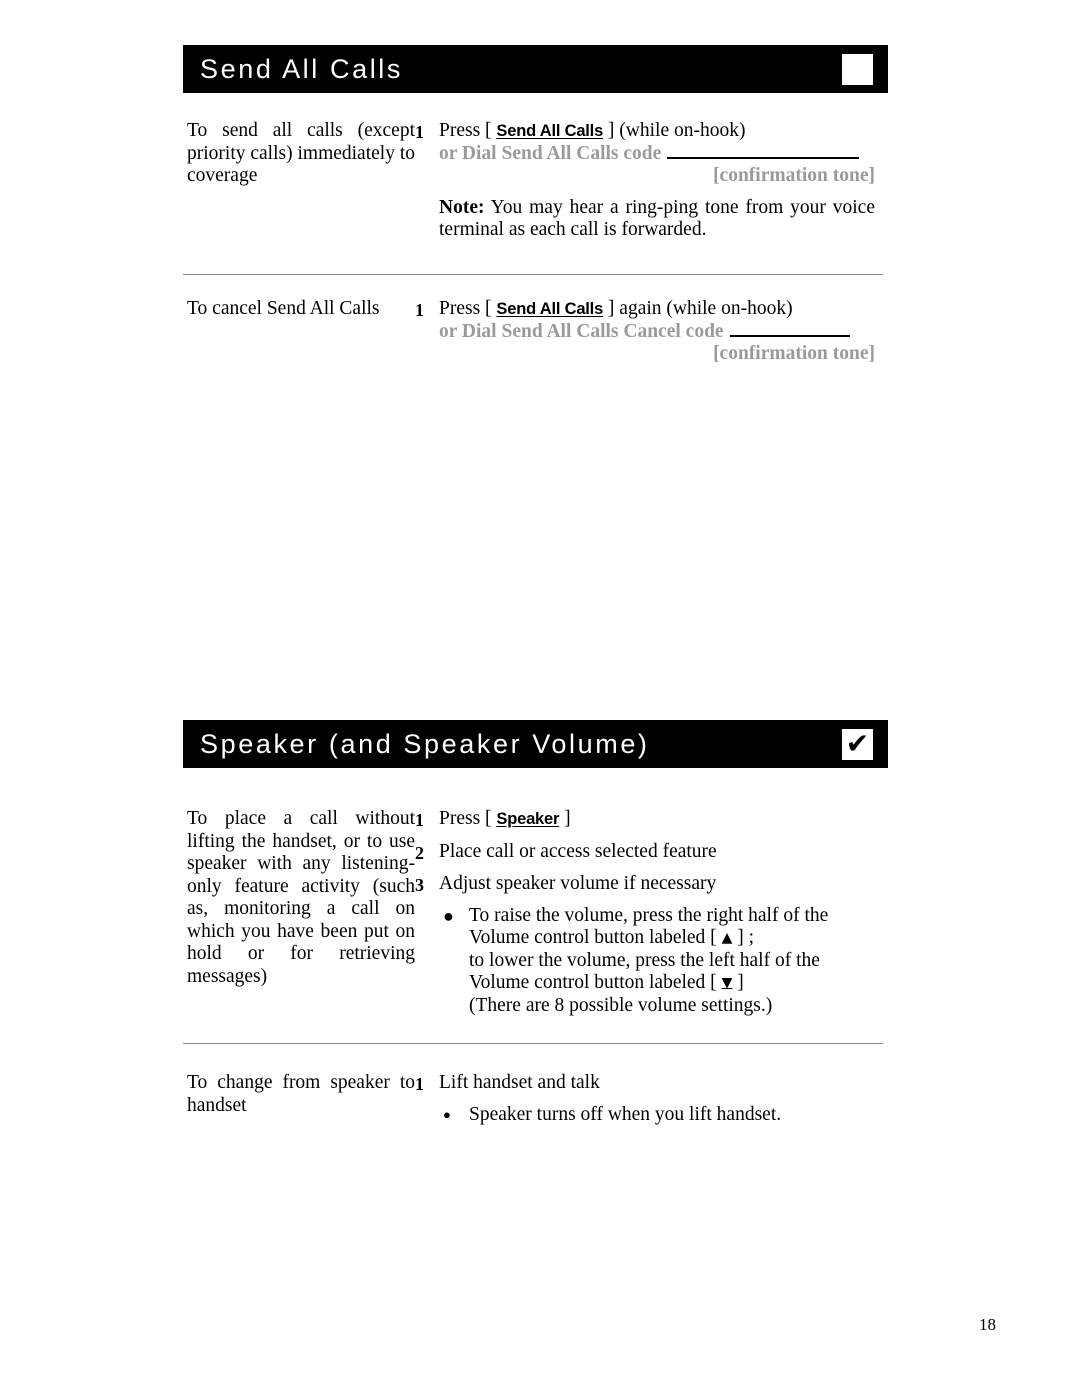  What do you see at coordinates (301, 68) in the screenshot?
I see `page-title-send-all-calls: Send All Calls` at bounding box center [301, 68].